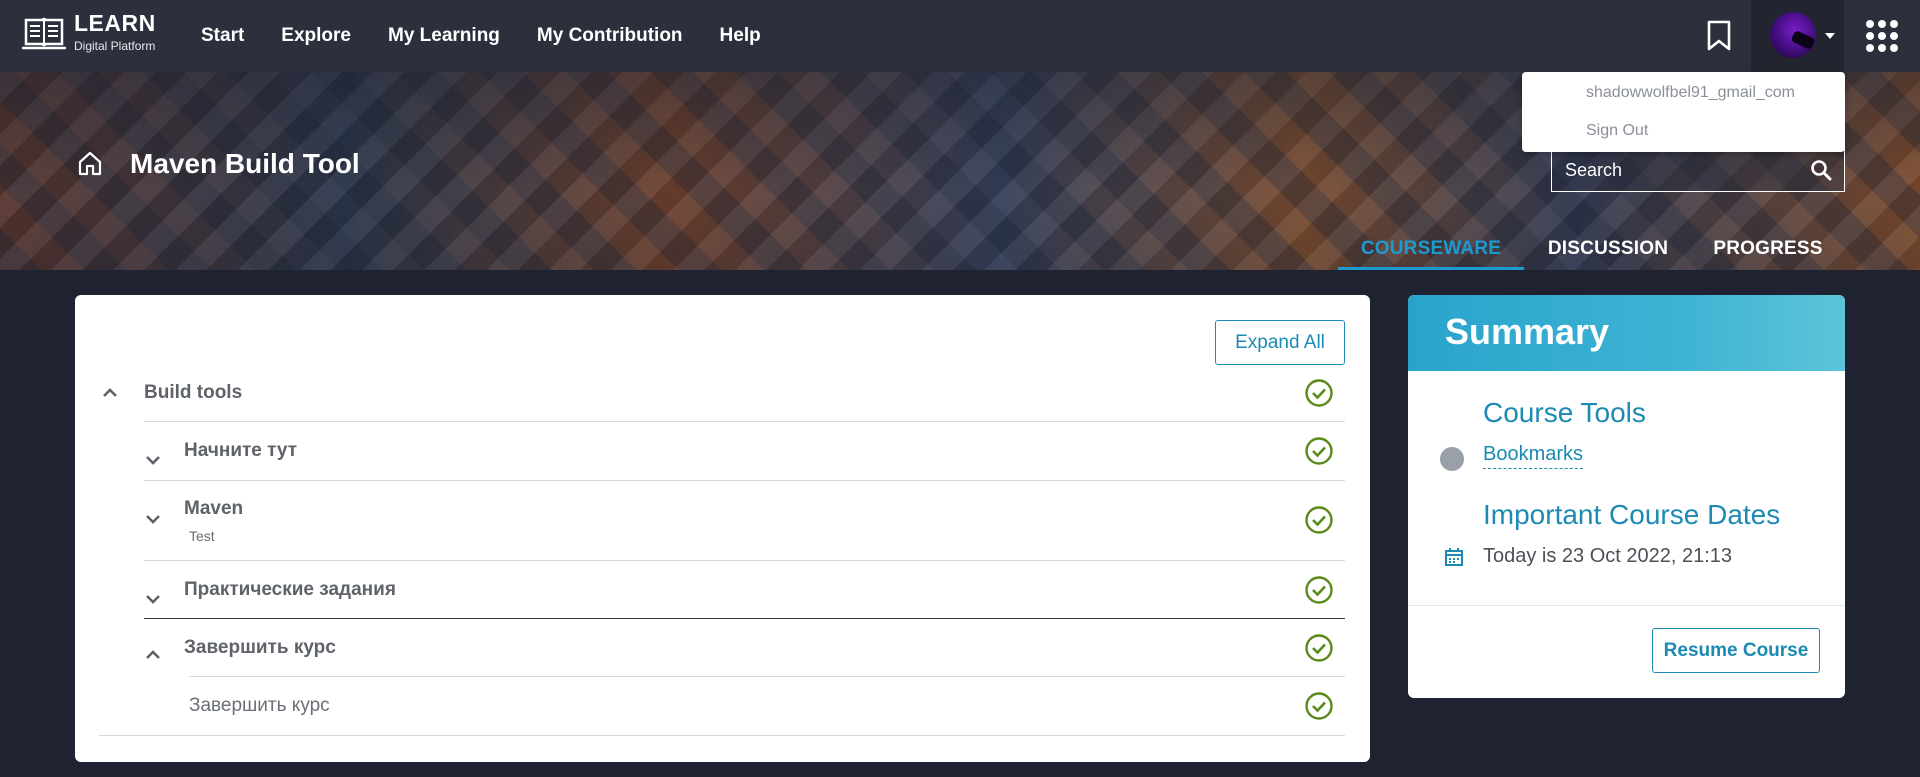 The width and height of the screenshot is (1920, 777). I want to click on calendar-icon, so click(1454, 557).